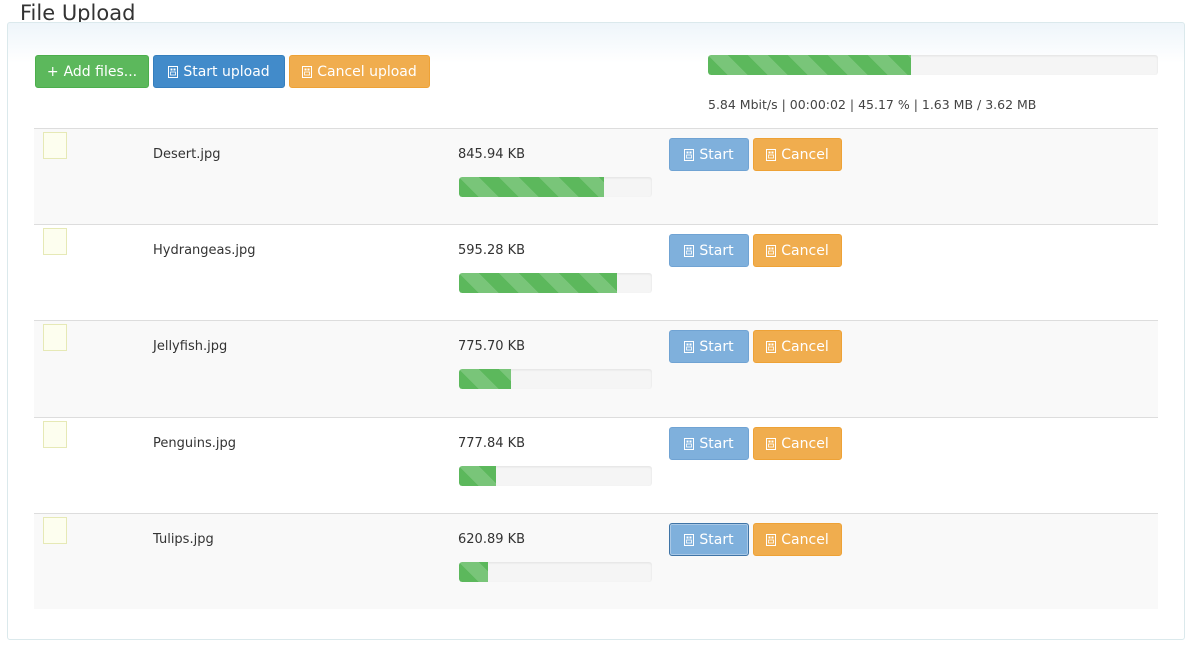 Image resolution: width=1199 pixels, height=651 pixels. What do you see at coordinates (596, 465) in the screenshot?
I see `file-row: Penguins.jpg 777.84 KB Start Cancel` at bounding box center [596, 465].